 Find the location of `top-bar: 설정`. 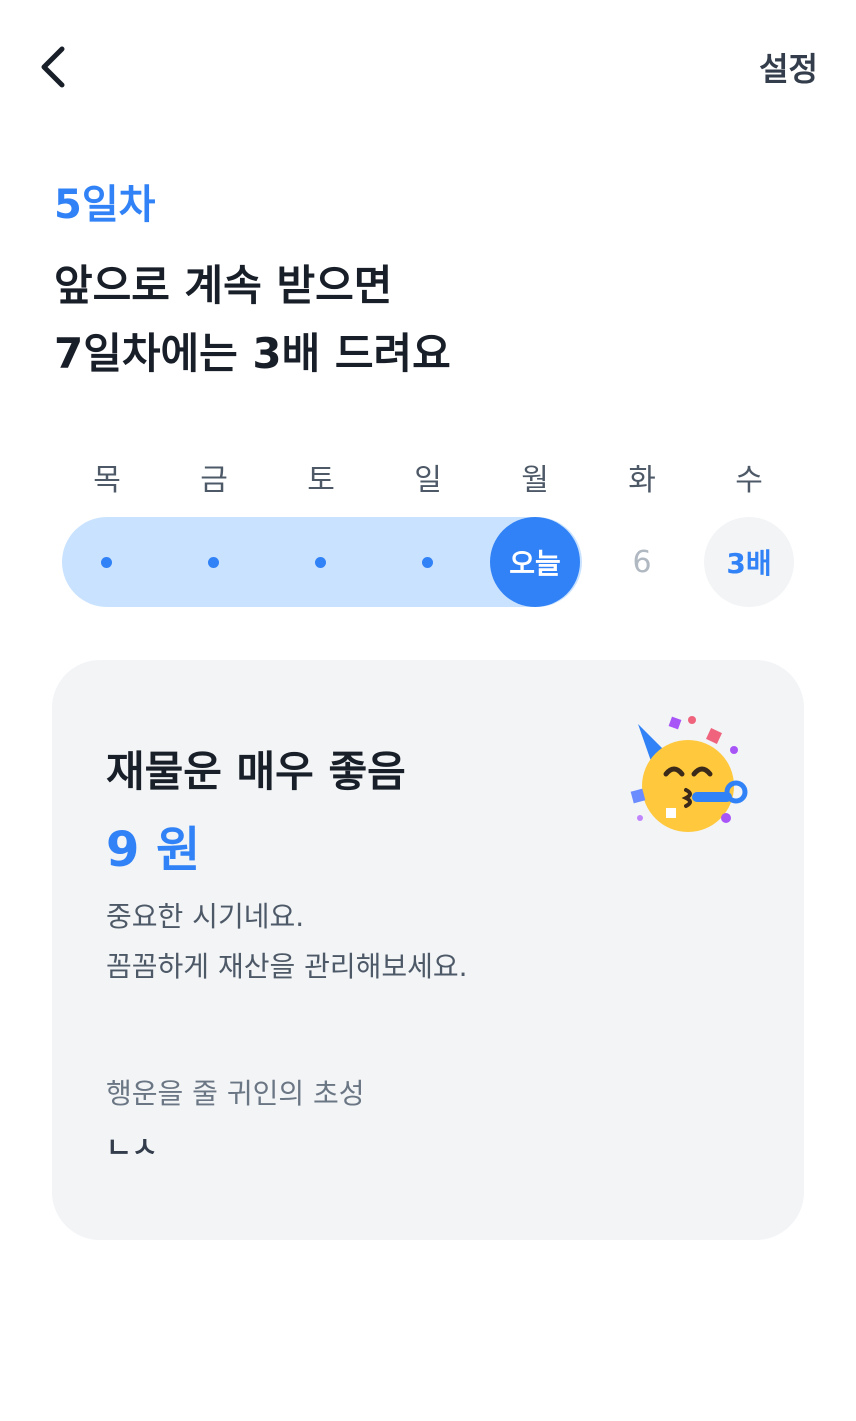

top-bar: 설정 is located at coordinates (428, 70).